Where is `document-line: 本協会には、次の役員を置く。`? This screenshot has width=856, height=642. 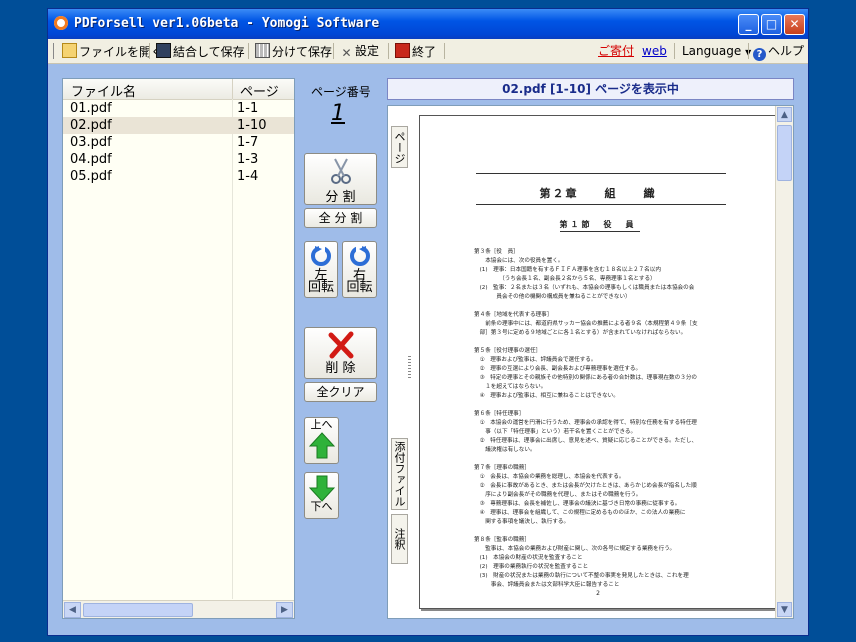 document-line: 本協会には、次の役員を置く。 is located at coordinates (519, 261).